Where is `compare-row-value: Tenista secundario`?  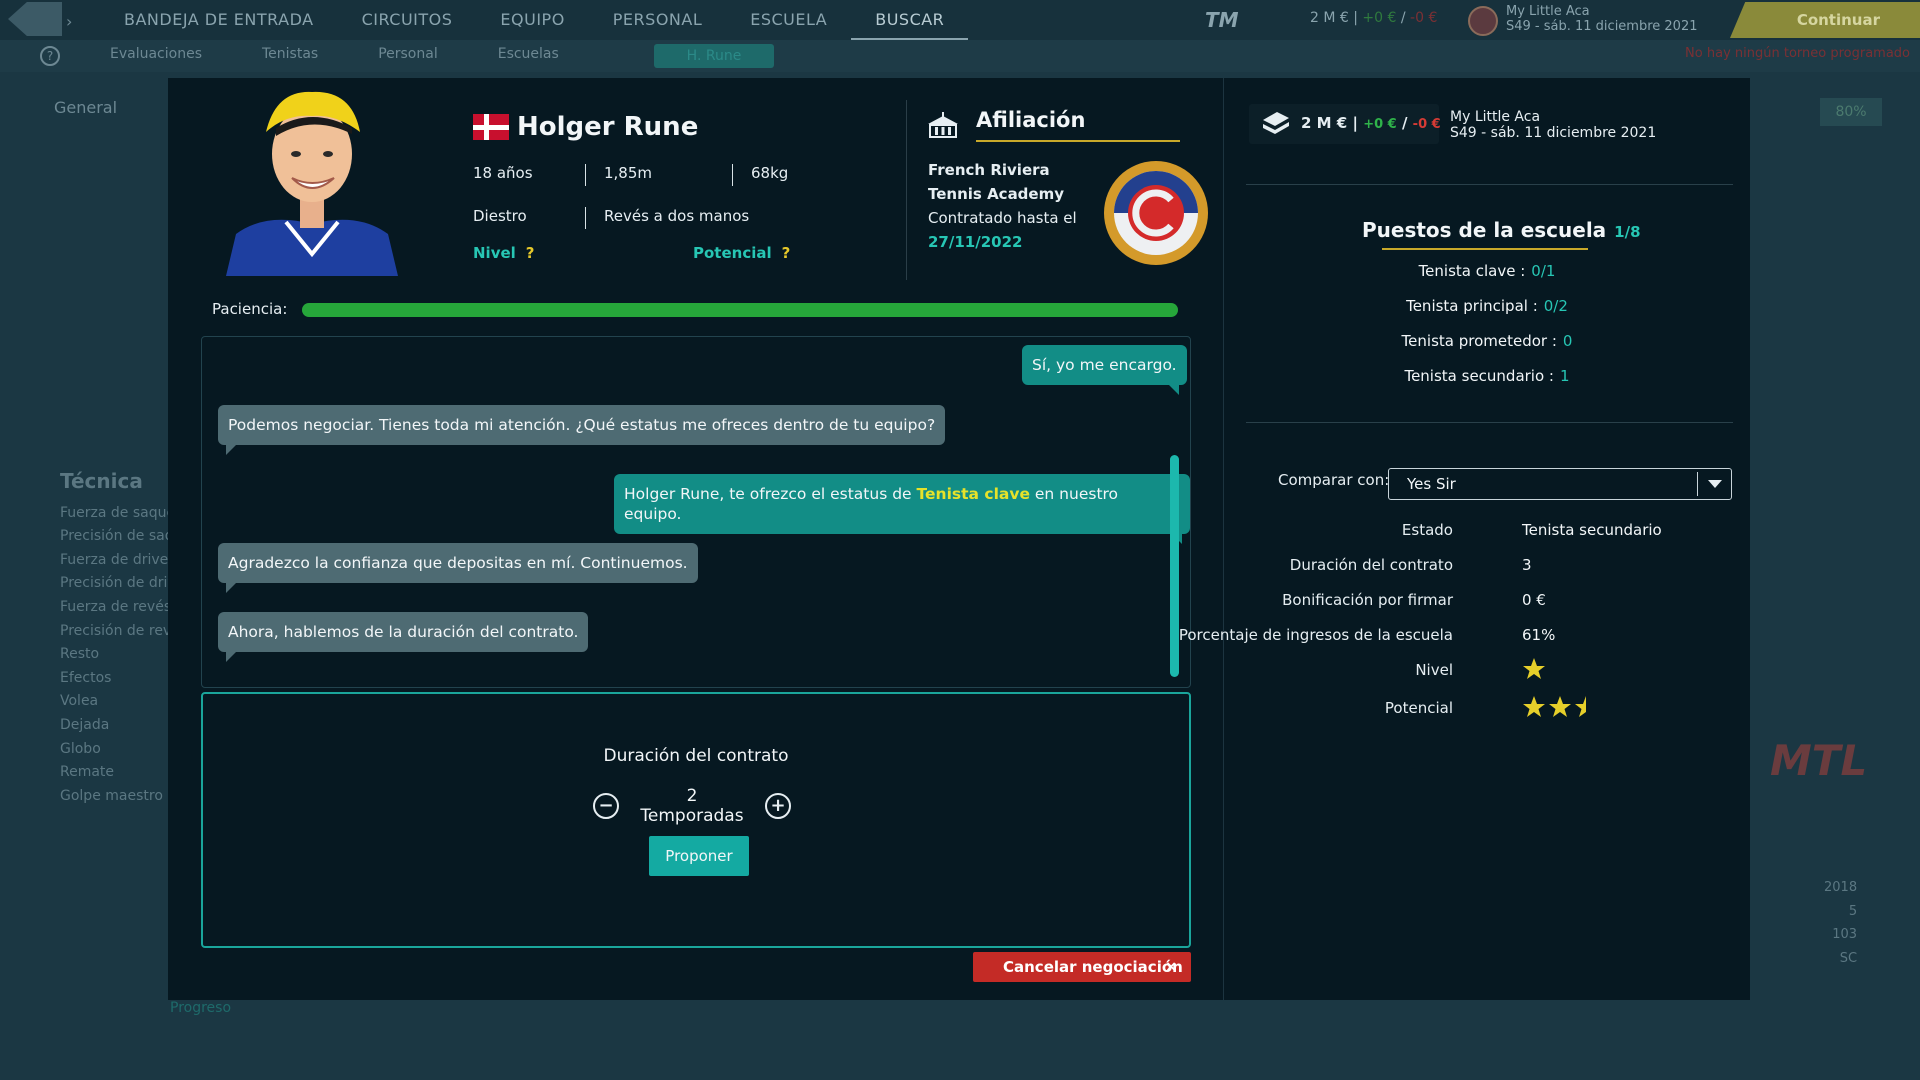 compare-row-value: Tenista secundario is located at coordinates (1592, 530).